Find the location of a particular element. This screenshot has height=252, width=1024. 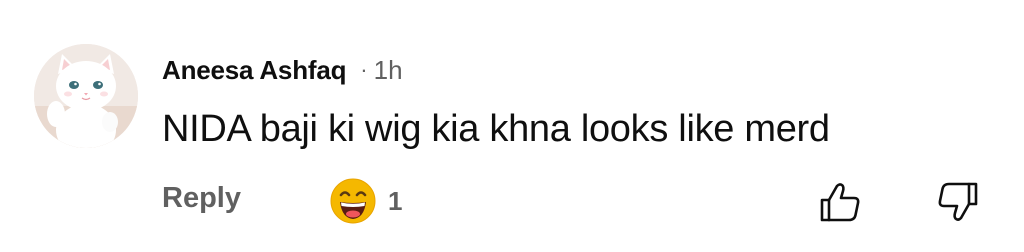

author-name: Aneesa Ashfaq is located at coordinates (254, 70).